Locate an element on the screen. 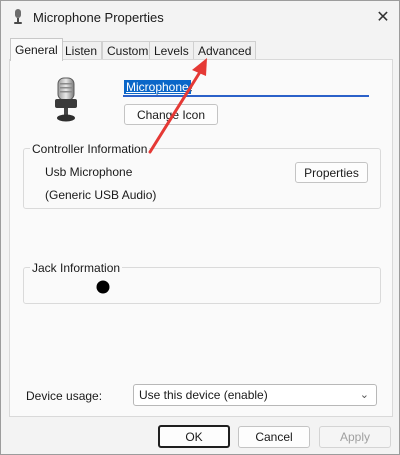  ok-button: OK is located at coordinates (194, 436).